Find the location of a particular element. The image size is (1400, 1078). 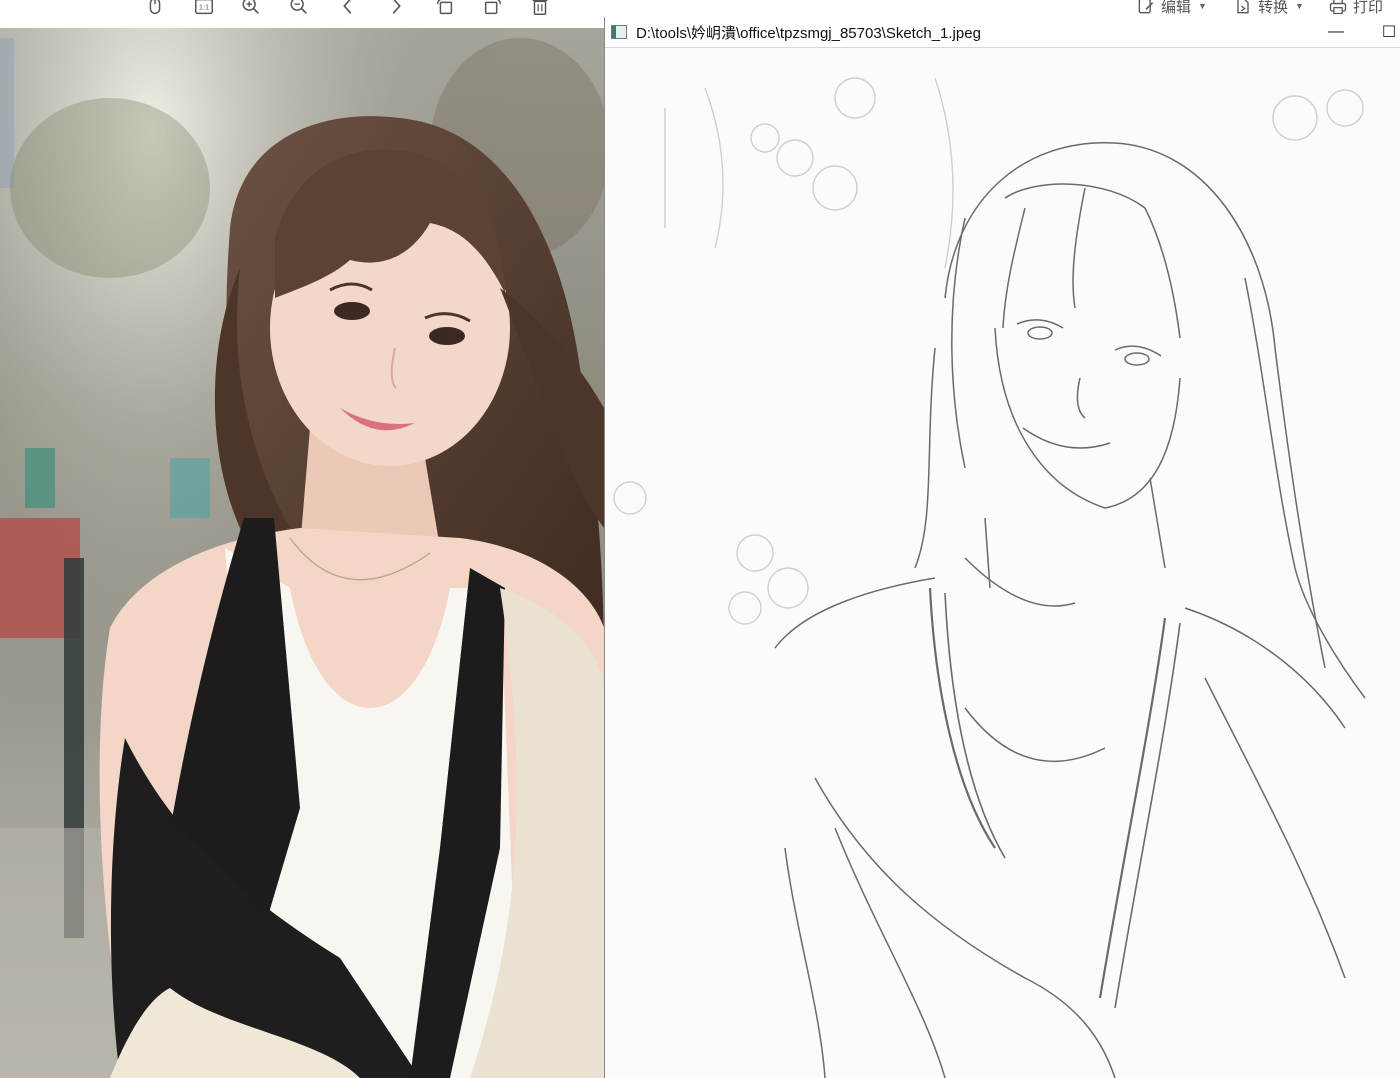

zoom-out-icon is located at coordinates (299, 9).